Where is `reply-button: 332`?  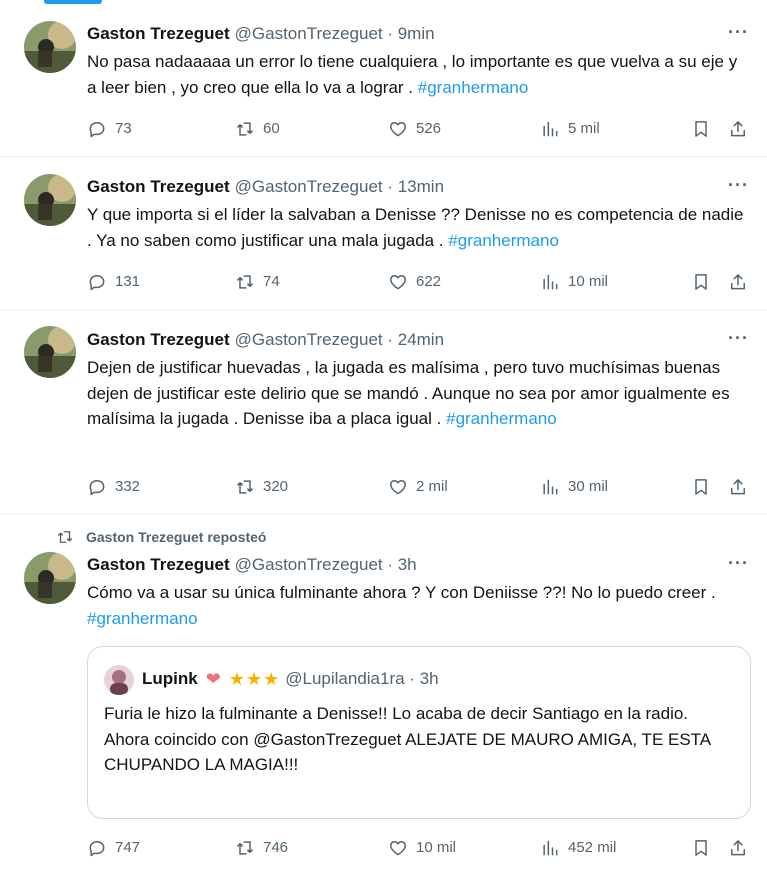 reply-button: 332 is located at coordinates (113, 487).